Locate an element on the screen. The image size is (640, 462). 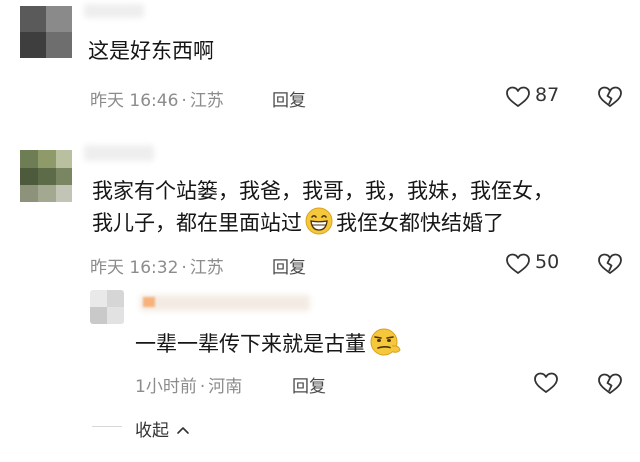
reply-avatar is located at coordinates (107, 307).